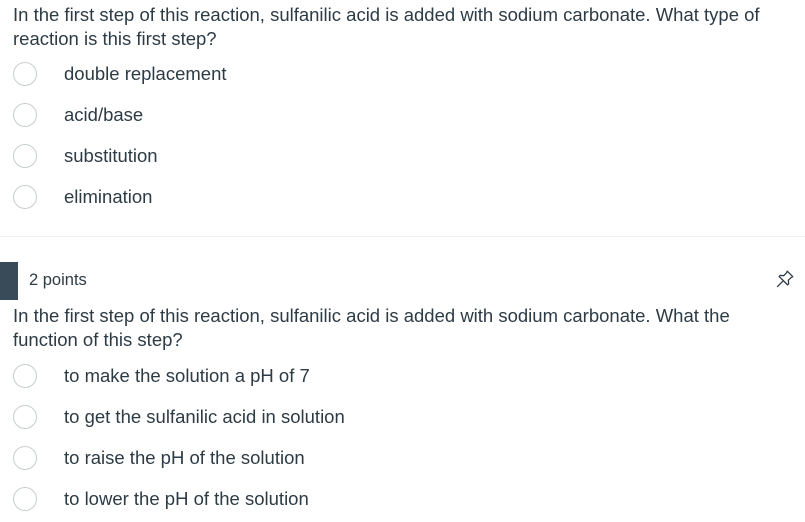 This screenshot has width=805, height=522. Describe the element at coordinates (204, 416) in the screenshot. I see `answer-label: to get the sulfanilic acid in solution` at that location.